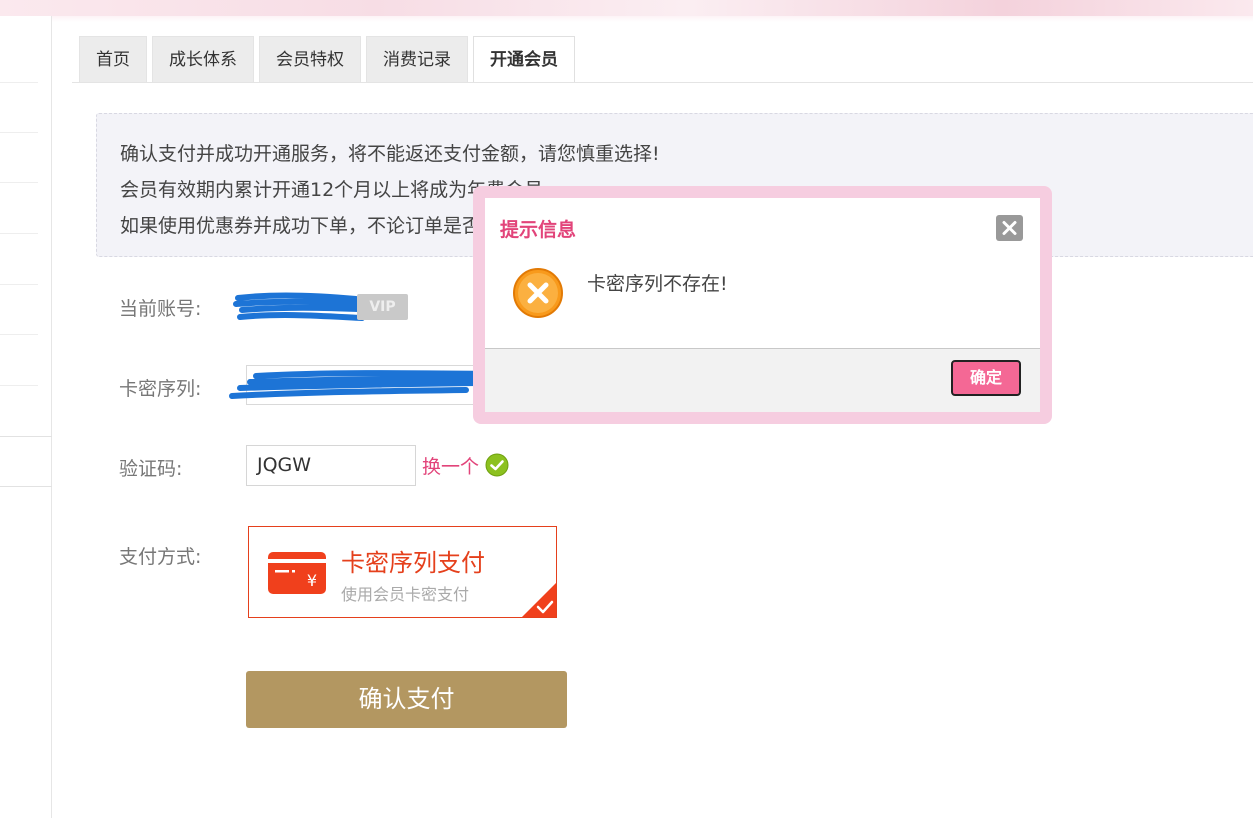  What do you see at coordinates (413, 563) in the screenshot?
I see `payment-option-title: 卡密序列支付` at bounding box center [413, 563].